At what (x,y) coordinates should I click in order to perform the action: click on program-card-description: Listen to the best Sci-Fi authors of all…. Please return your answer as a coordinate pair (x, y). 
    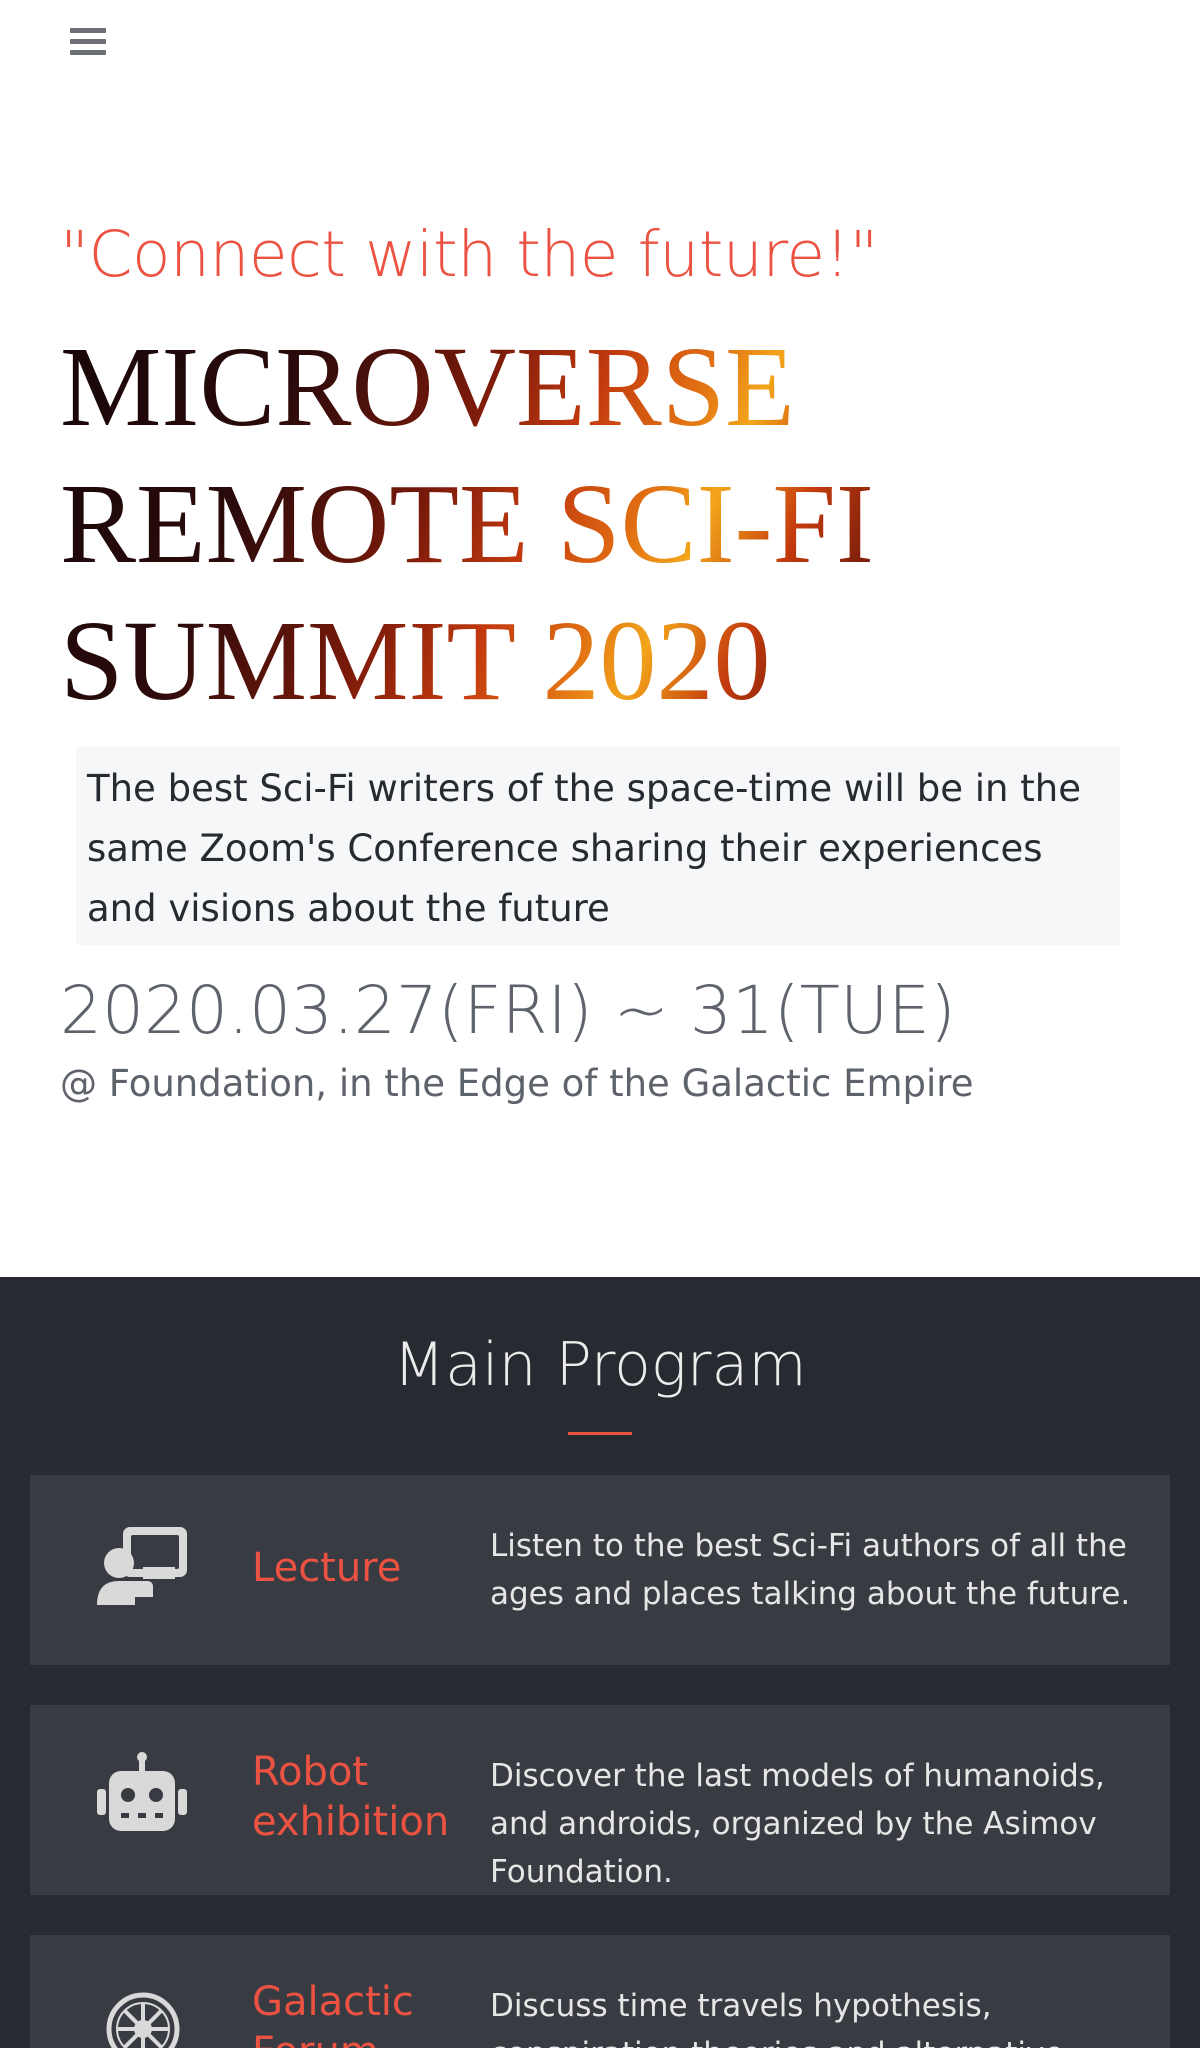
    Looking at the image, I should click on (810, 1570).